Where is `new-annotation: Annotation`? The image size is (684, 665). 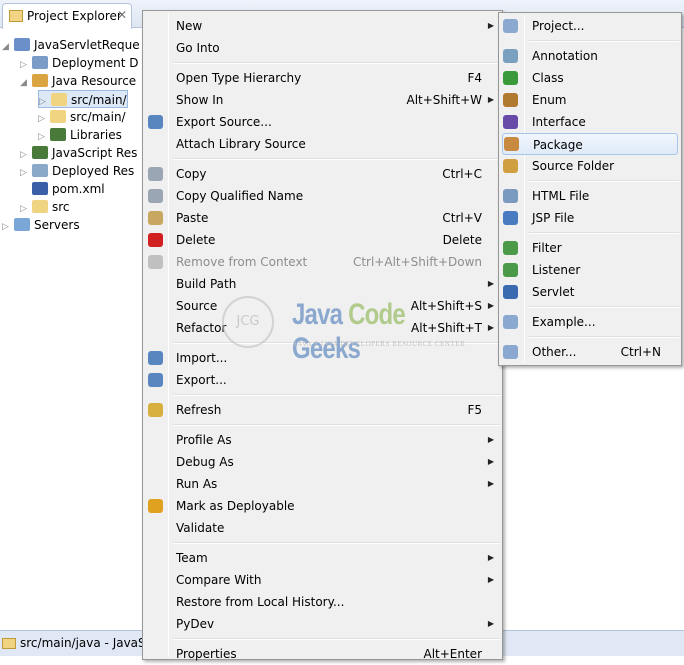
new-annotation: Annotation is located at coordinates (590, 56).